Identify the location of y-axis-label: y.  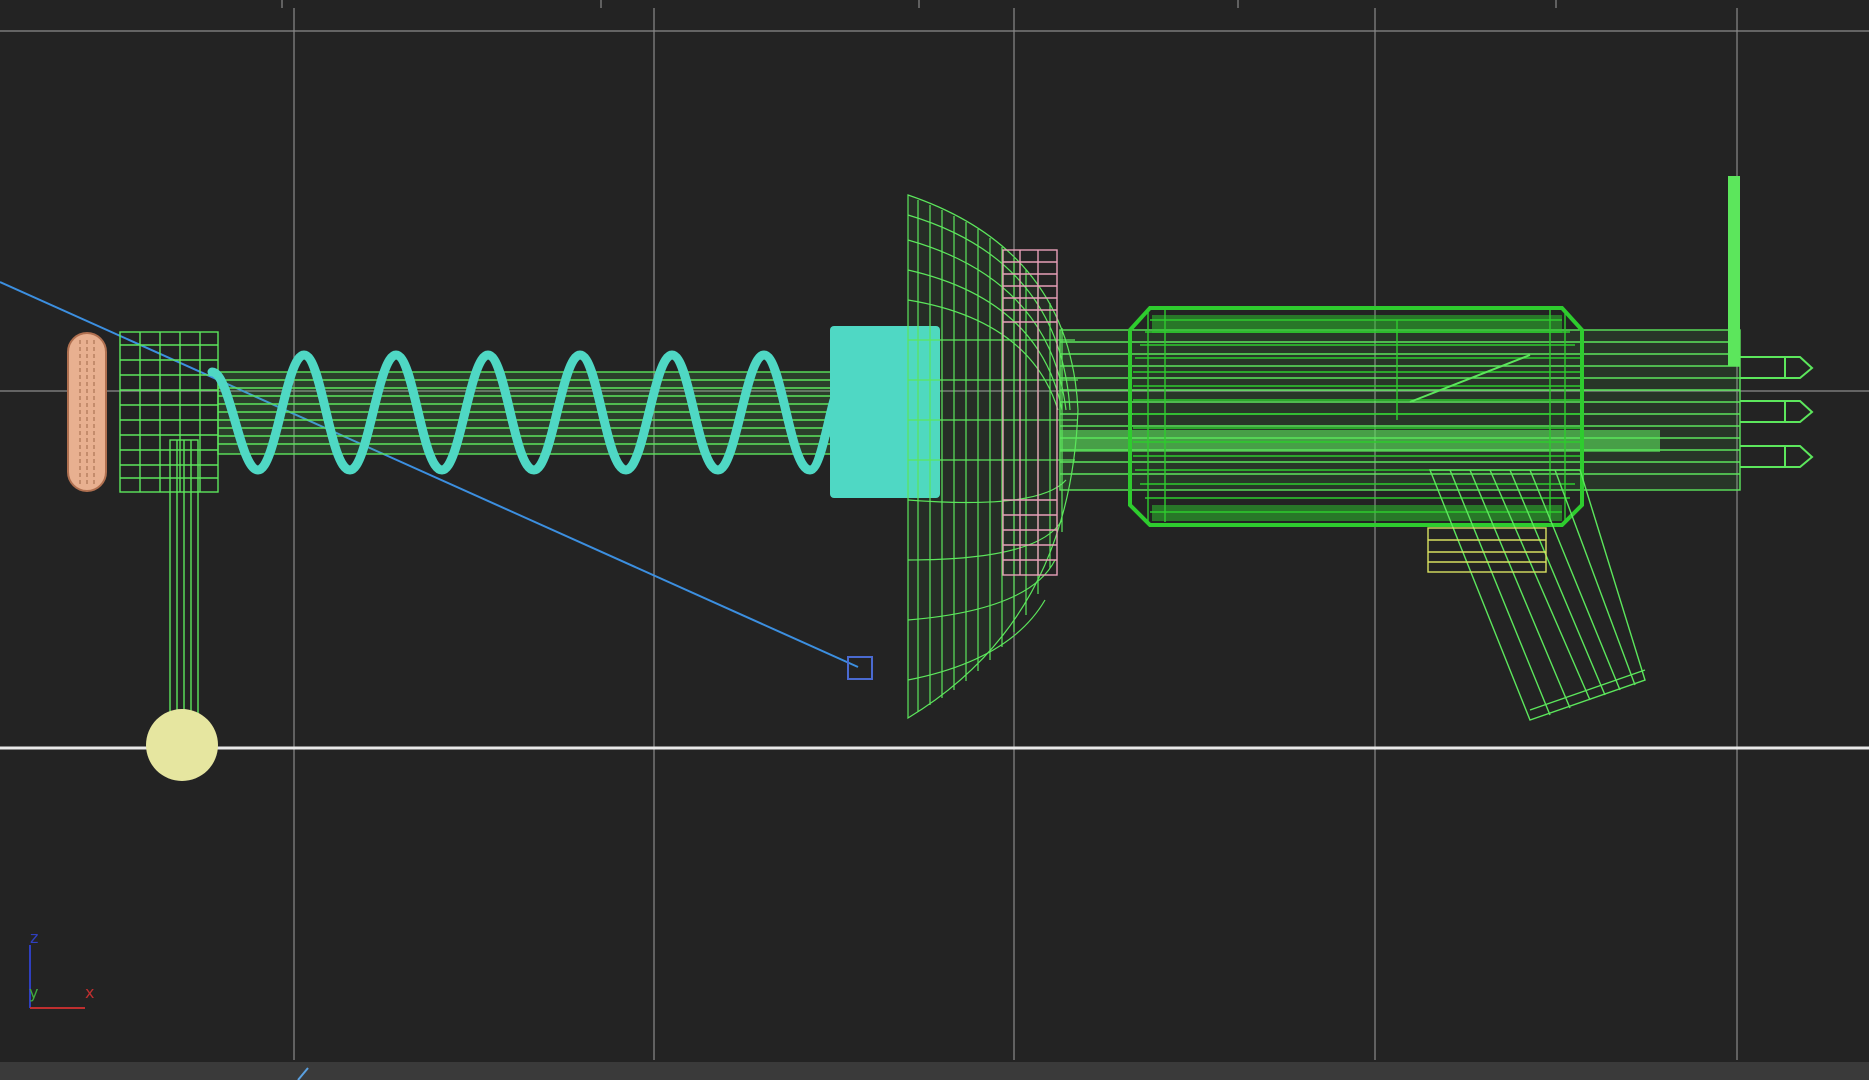
(33, 992).